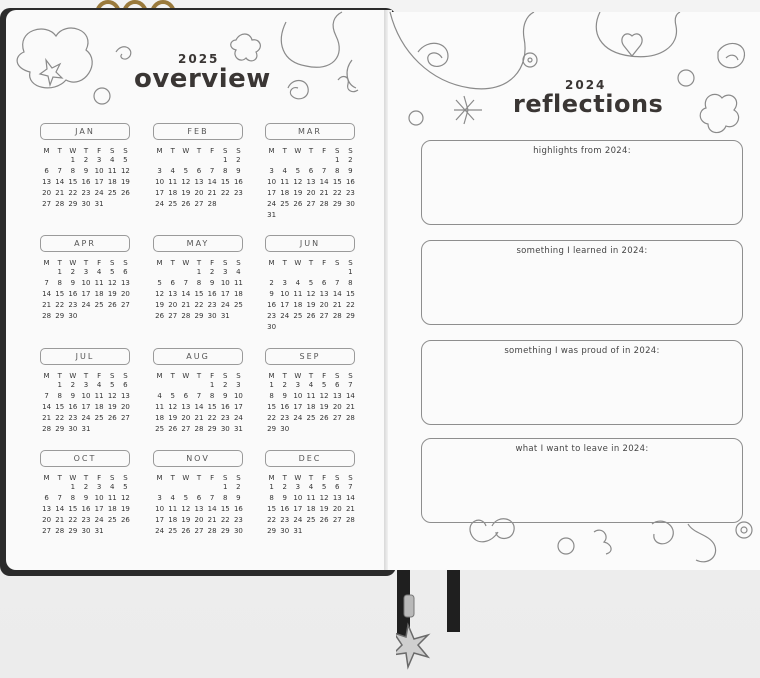  Describe the element at coordinates (311, 294) in the screenshot. I see `week-row: 9 10 11 12 13 14 15` at that location.